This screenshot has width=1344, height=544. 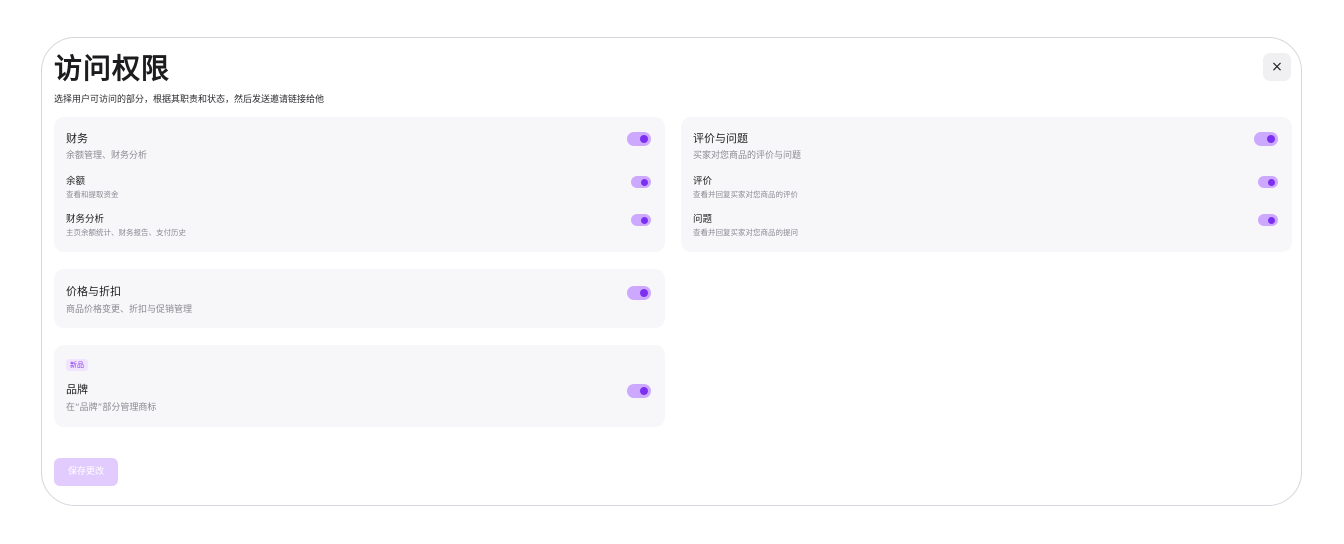 I want to click on balance-row: 余额 查看和提取资金, so click(x=359, y=185).